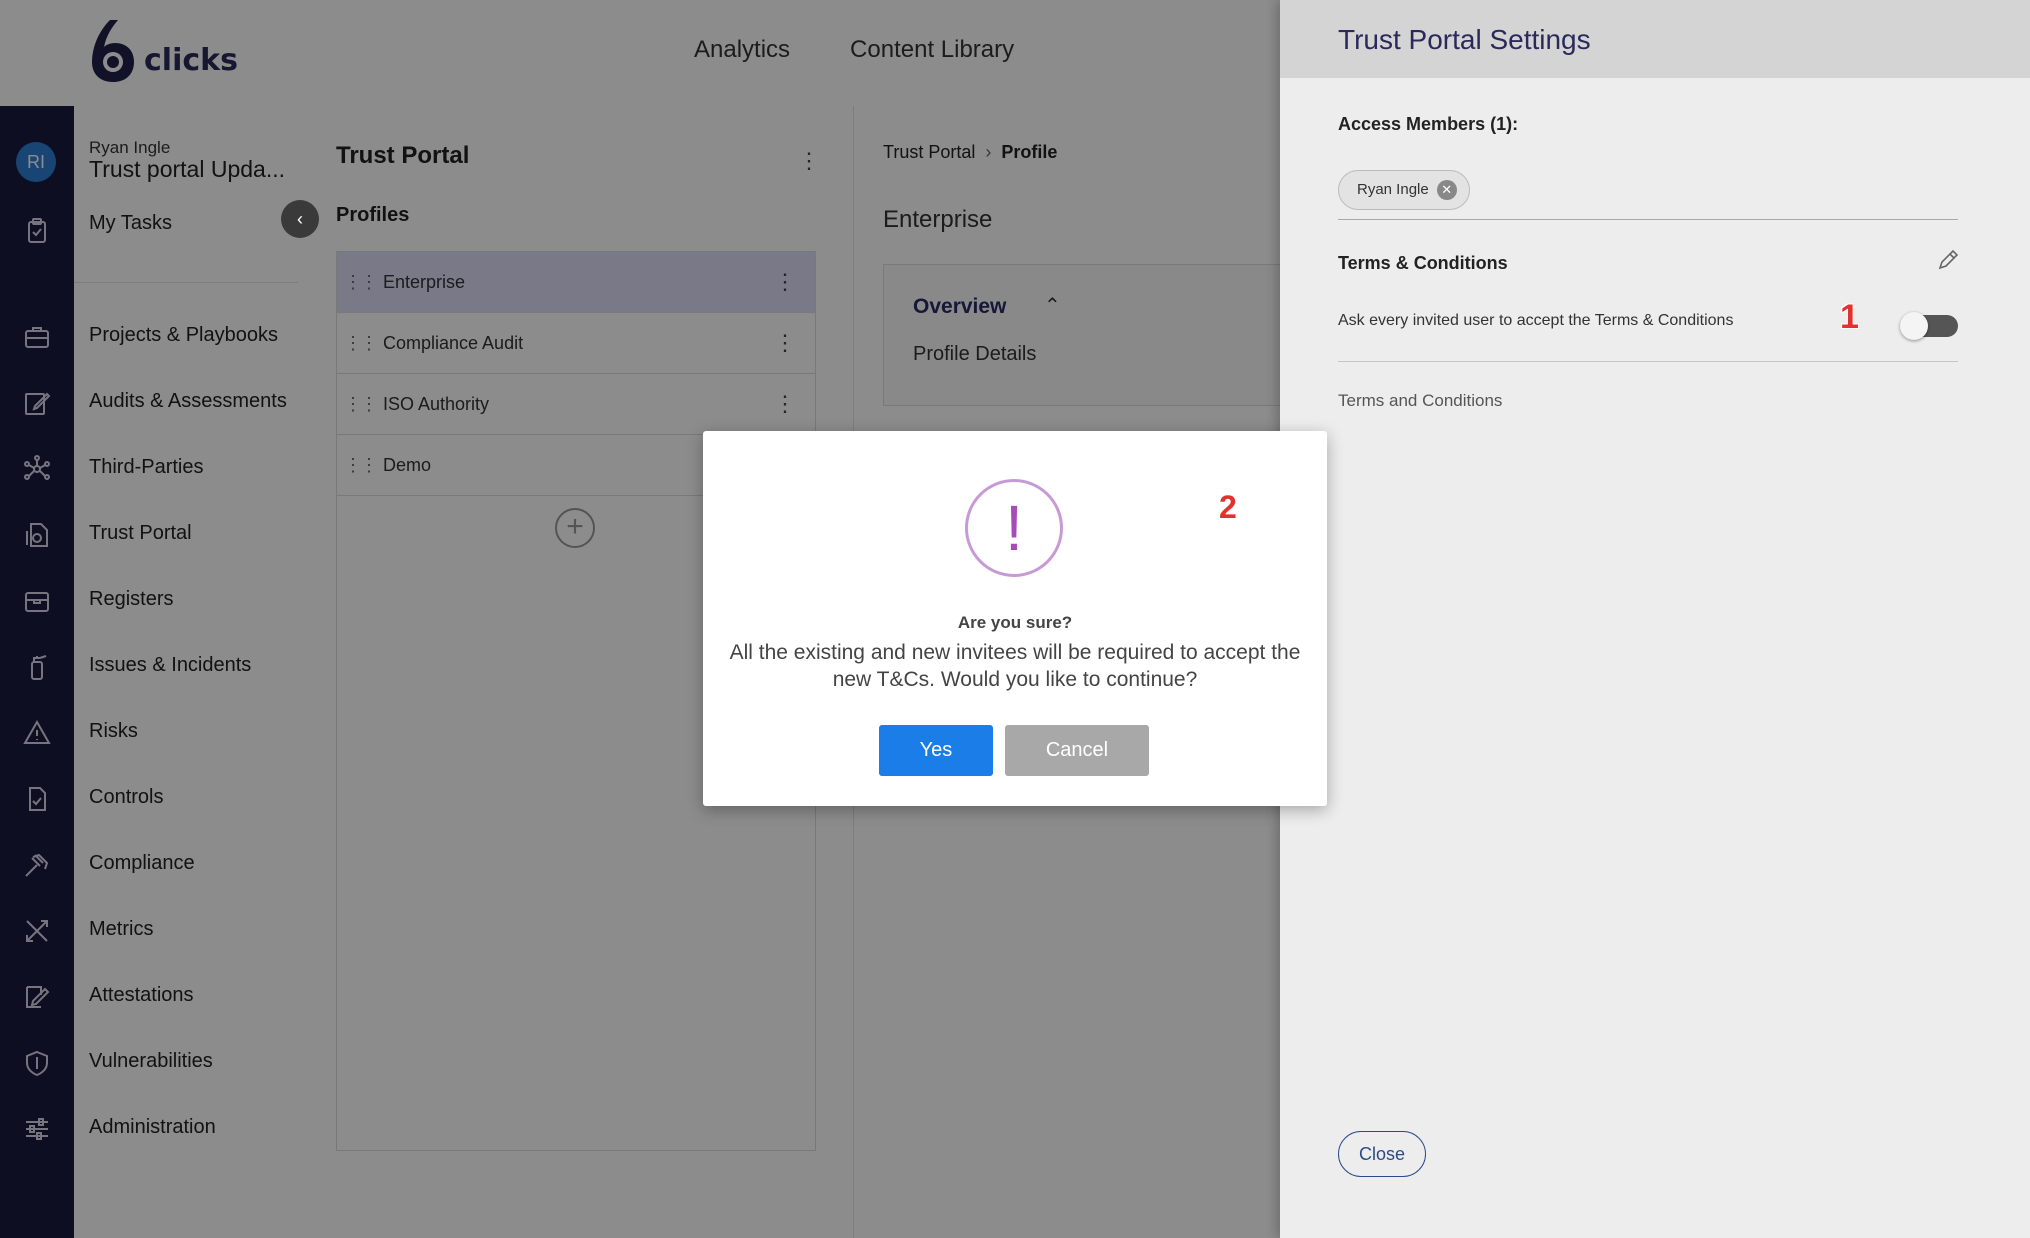 Image resolution: width=2030 pixels, height=1238 pixels. I want to click on close-button: Close, so click(1382, 1154).